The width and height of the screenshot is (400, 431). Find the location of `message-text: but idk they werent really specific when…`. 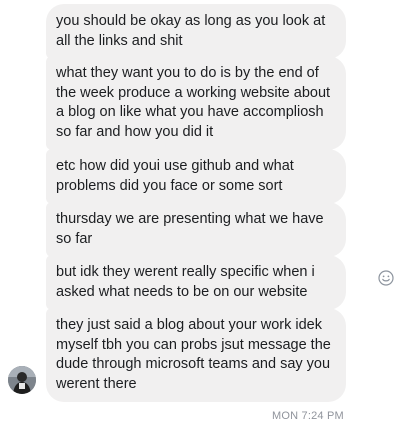

message-text: but idk they werent really specific when… is located at coordinates (185, 282).